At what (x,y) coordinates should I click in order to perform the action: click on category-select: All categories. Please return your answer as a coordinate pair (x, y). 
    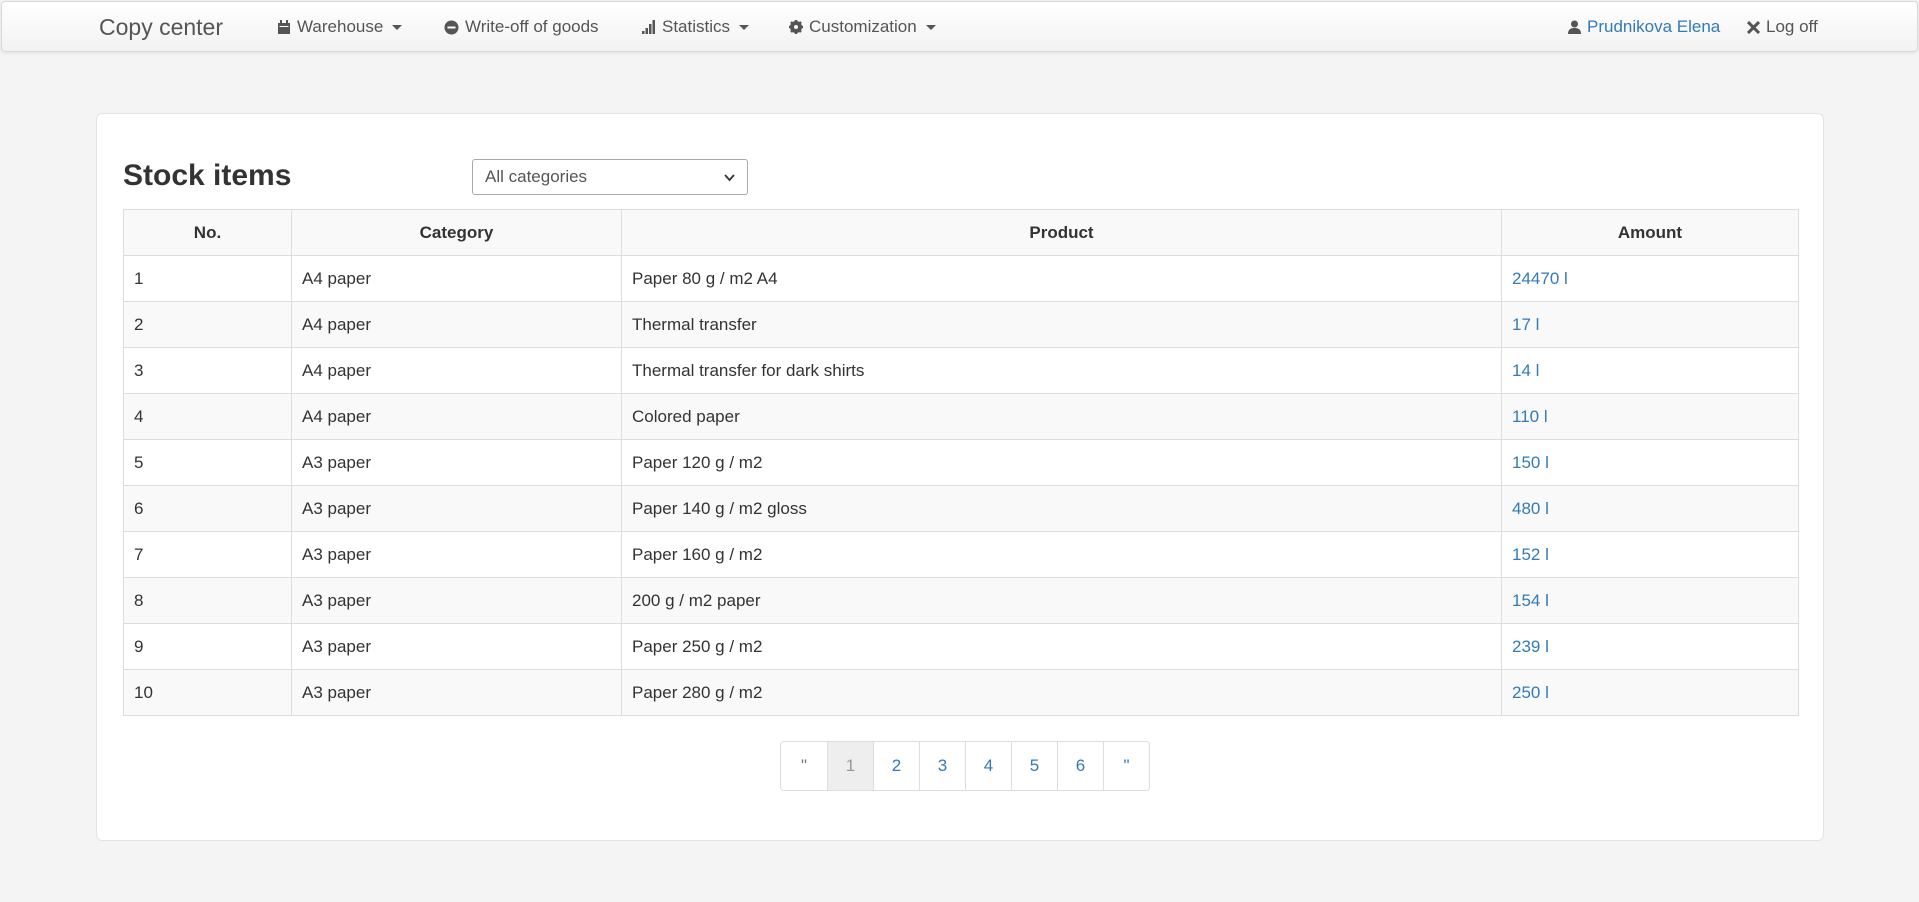
    Looking at the image, I should click on (610, 177).